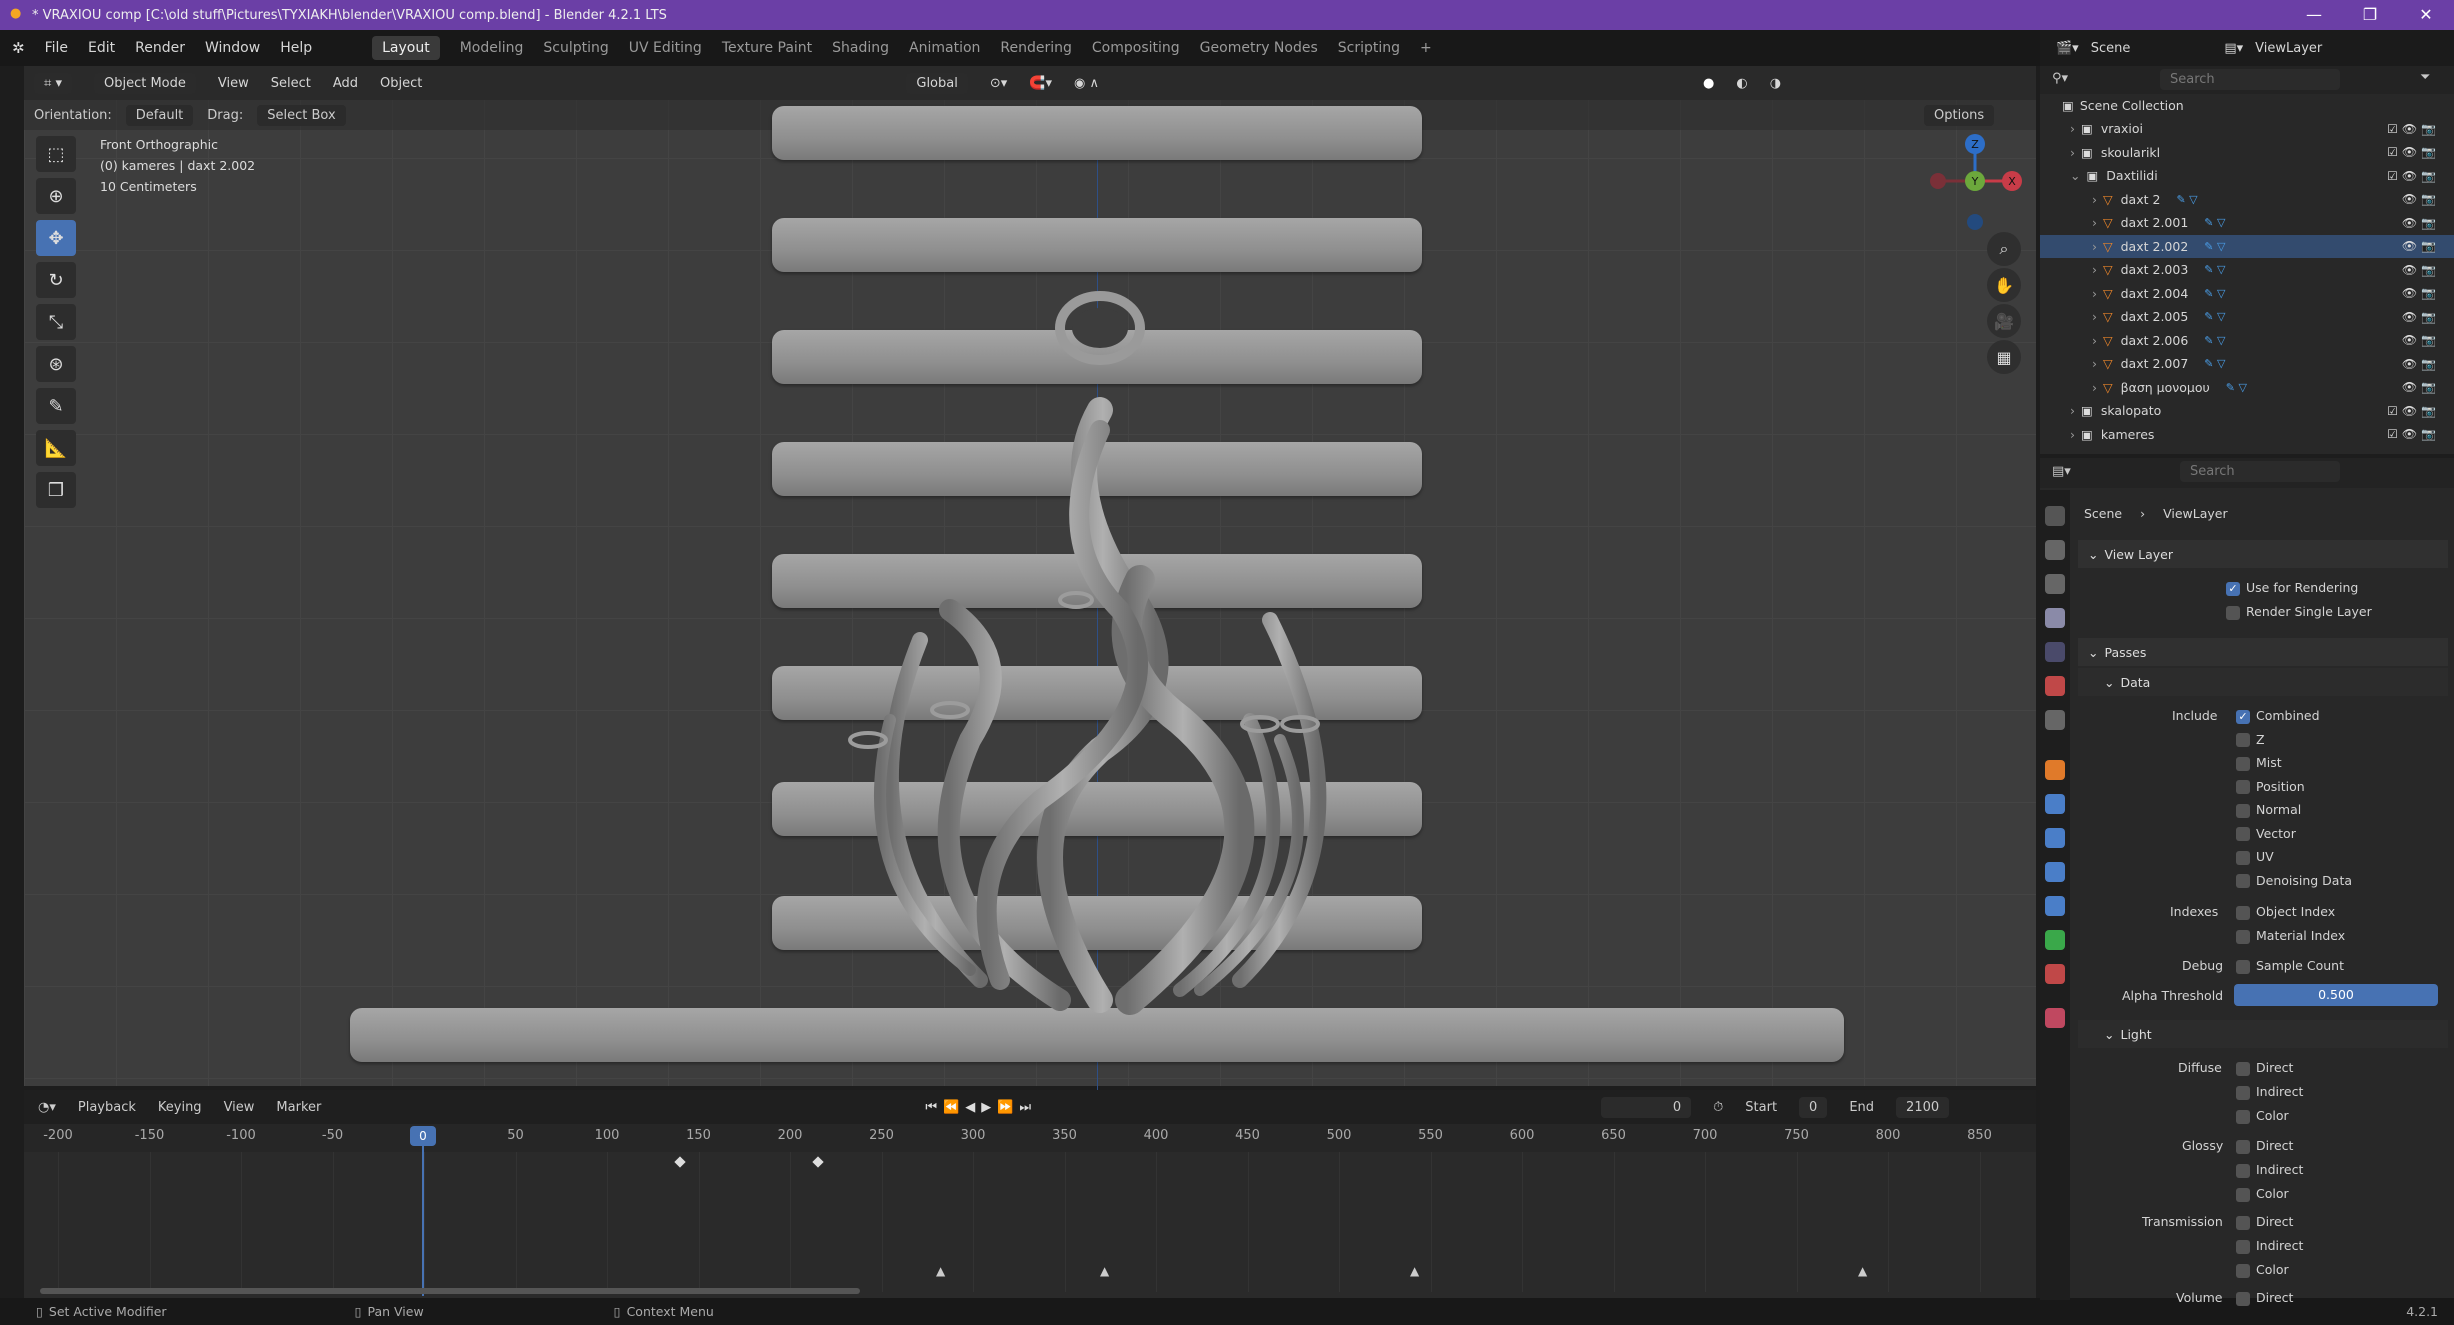 The image size is (2454, 1325). What do you see at coordinates (2299, 612) in the screenshot?
I see `render-single-layer-checkbox: Render Single Layer` at bounding box center [2299, 612].